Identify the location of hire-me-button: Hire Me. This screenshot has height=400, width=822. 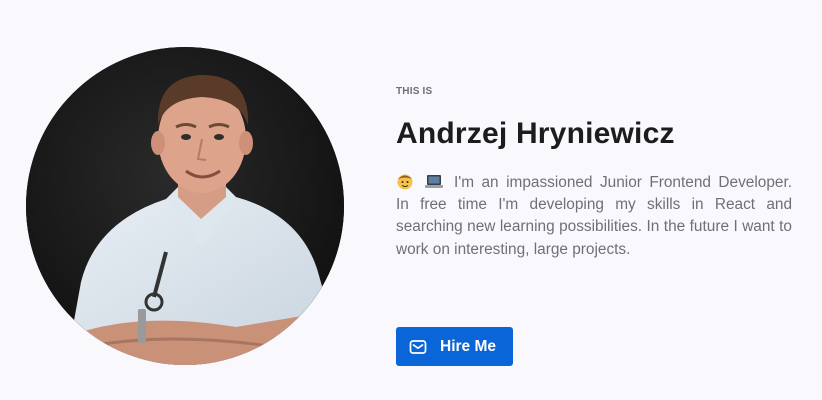
(454, 346).